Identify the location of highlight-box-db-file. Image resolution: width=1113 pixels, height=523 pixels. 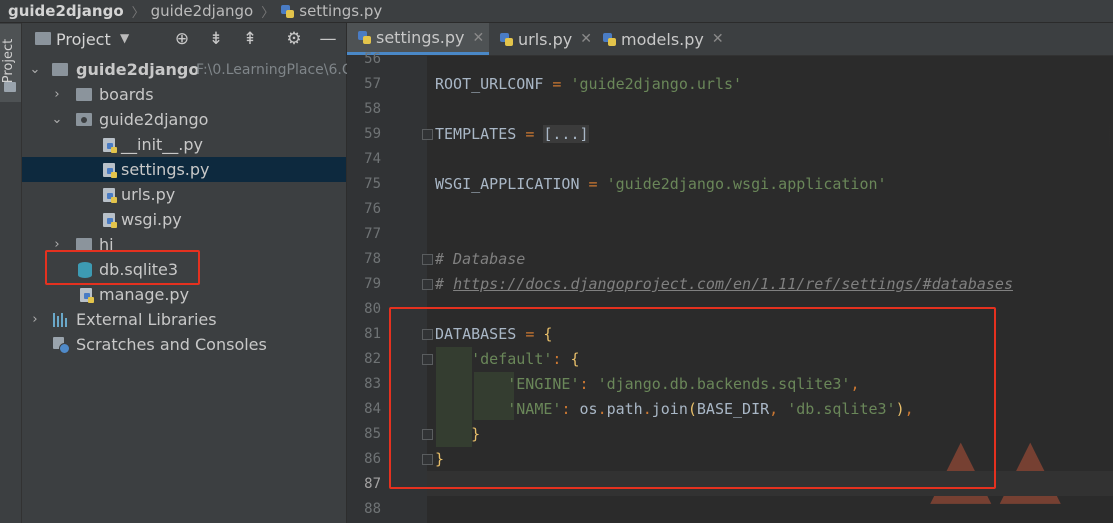
(122, 267).